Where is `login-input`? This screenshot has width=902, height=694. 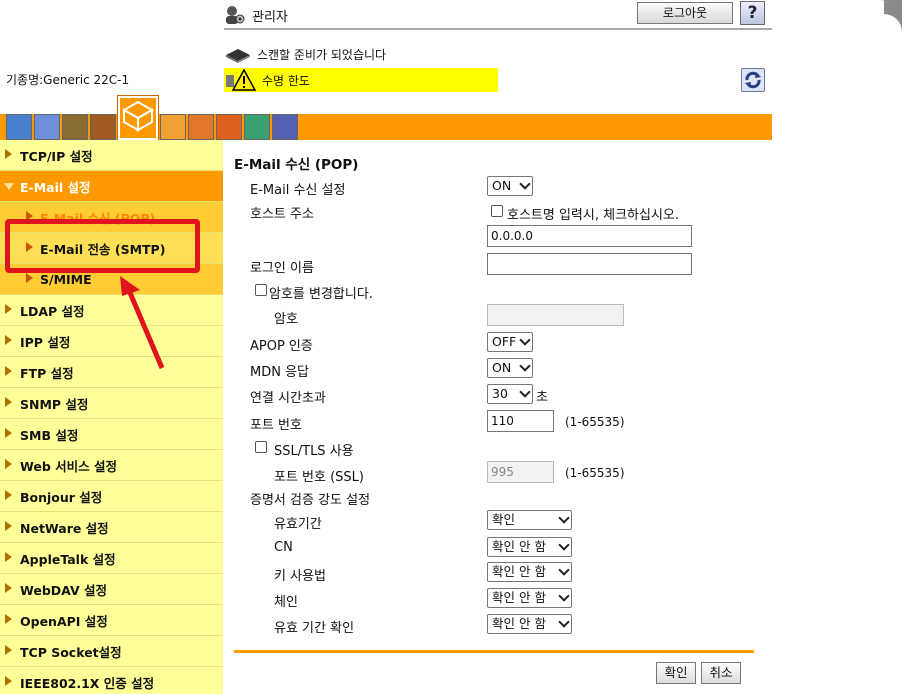
login-input is located at coordinates (589, 264).